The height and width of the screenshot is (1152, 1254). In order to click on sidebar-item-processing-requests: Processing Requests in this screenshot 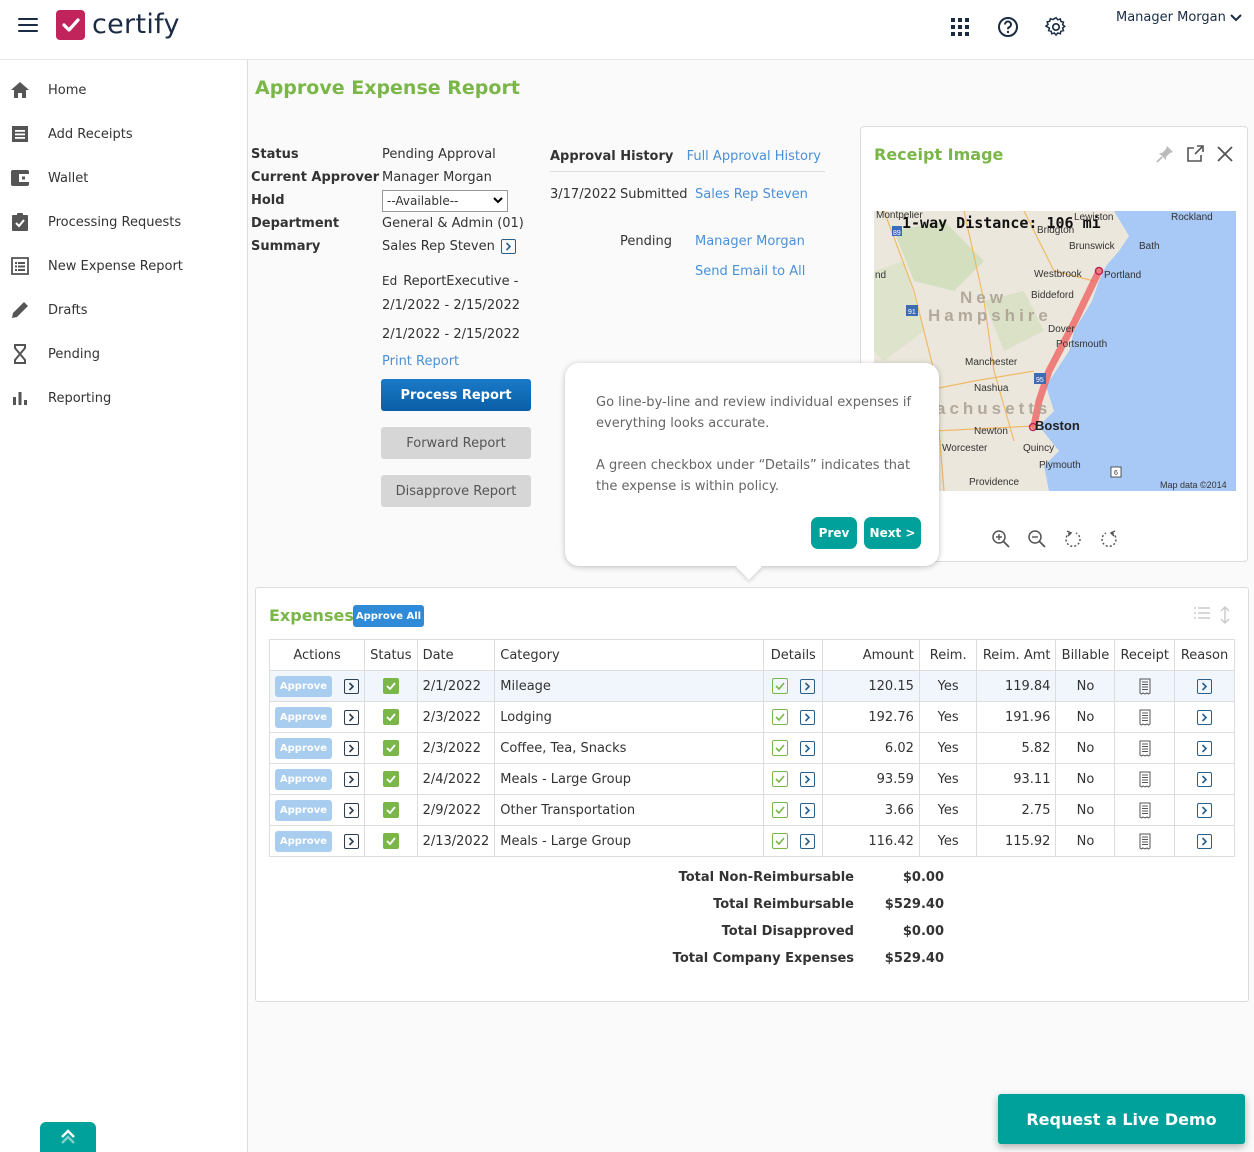, I will do `click(123, 222)`.